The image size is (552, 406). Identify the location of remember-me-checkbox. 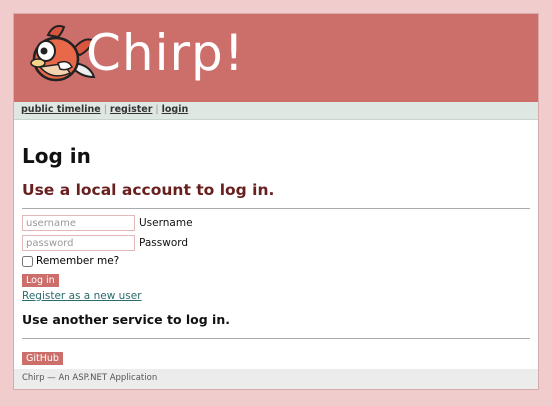
(27, 261).